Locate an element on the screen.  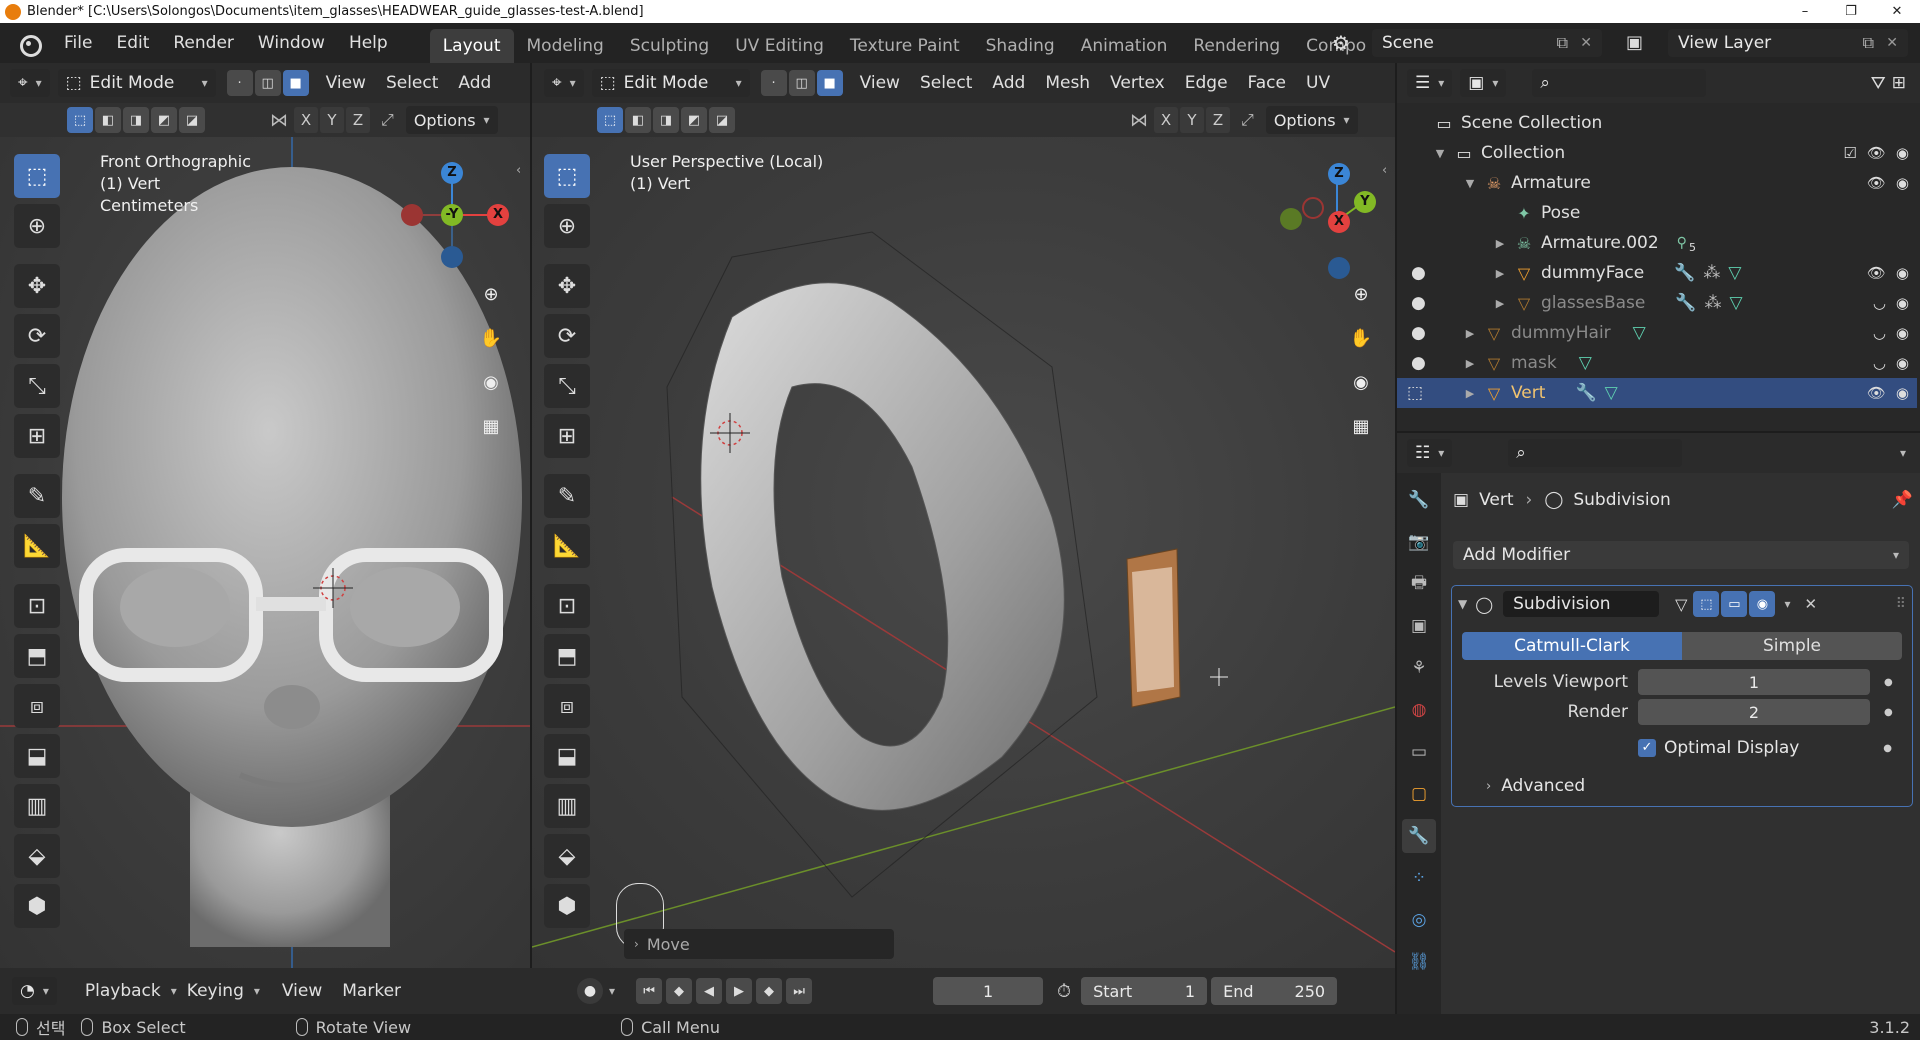
zoom-icon: ⊕ is located at coordinates (491, 294).